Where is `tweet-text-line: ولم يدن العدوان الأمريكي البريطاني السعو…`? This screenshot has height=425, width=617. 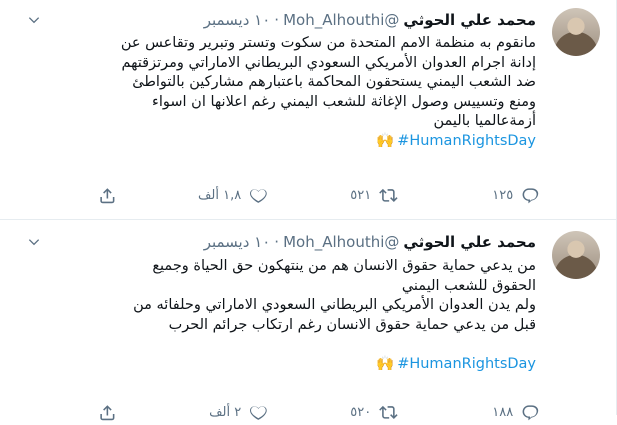 tweet-text-line: ولم يدن العدوان الأمريكي البريطاني السعو… is located at coordinates (334, 305).